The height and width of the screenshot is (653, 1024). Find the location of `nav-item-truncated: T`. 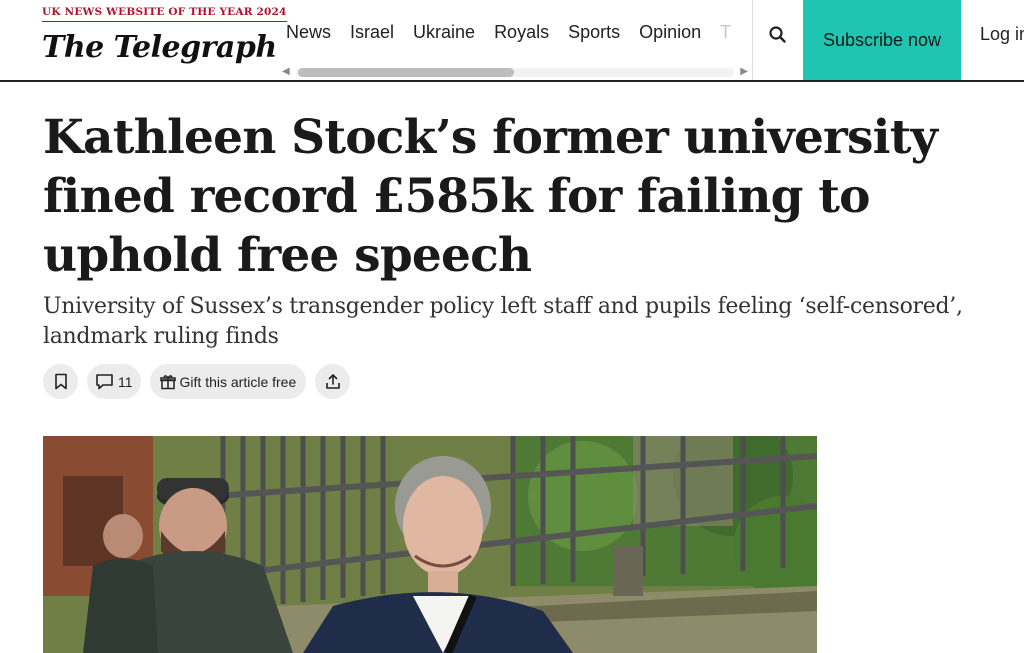

nav-item-truncated: T is located at coordinates (725, 36).